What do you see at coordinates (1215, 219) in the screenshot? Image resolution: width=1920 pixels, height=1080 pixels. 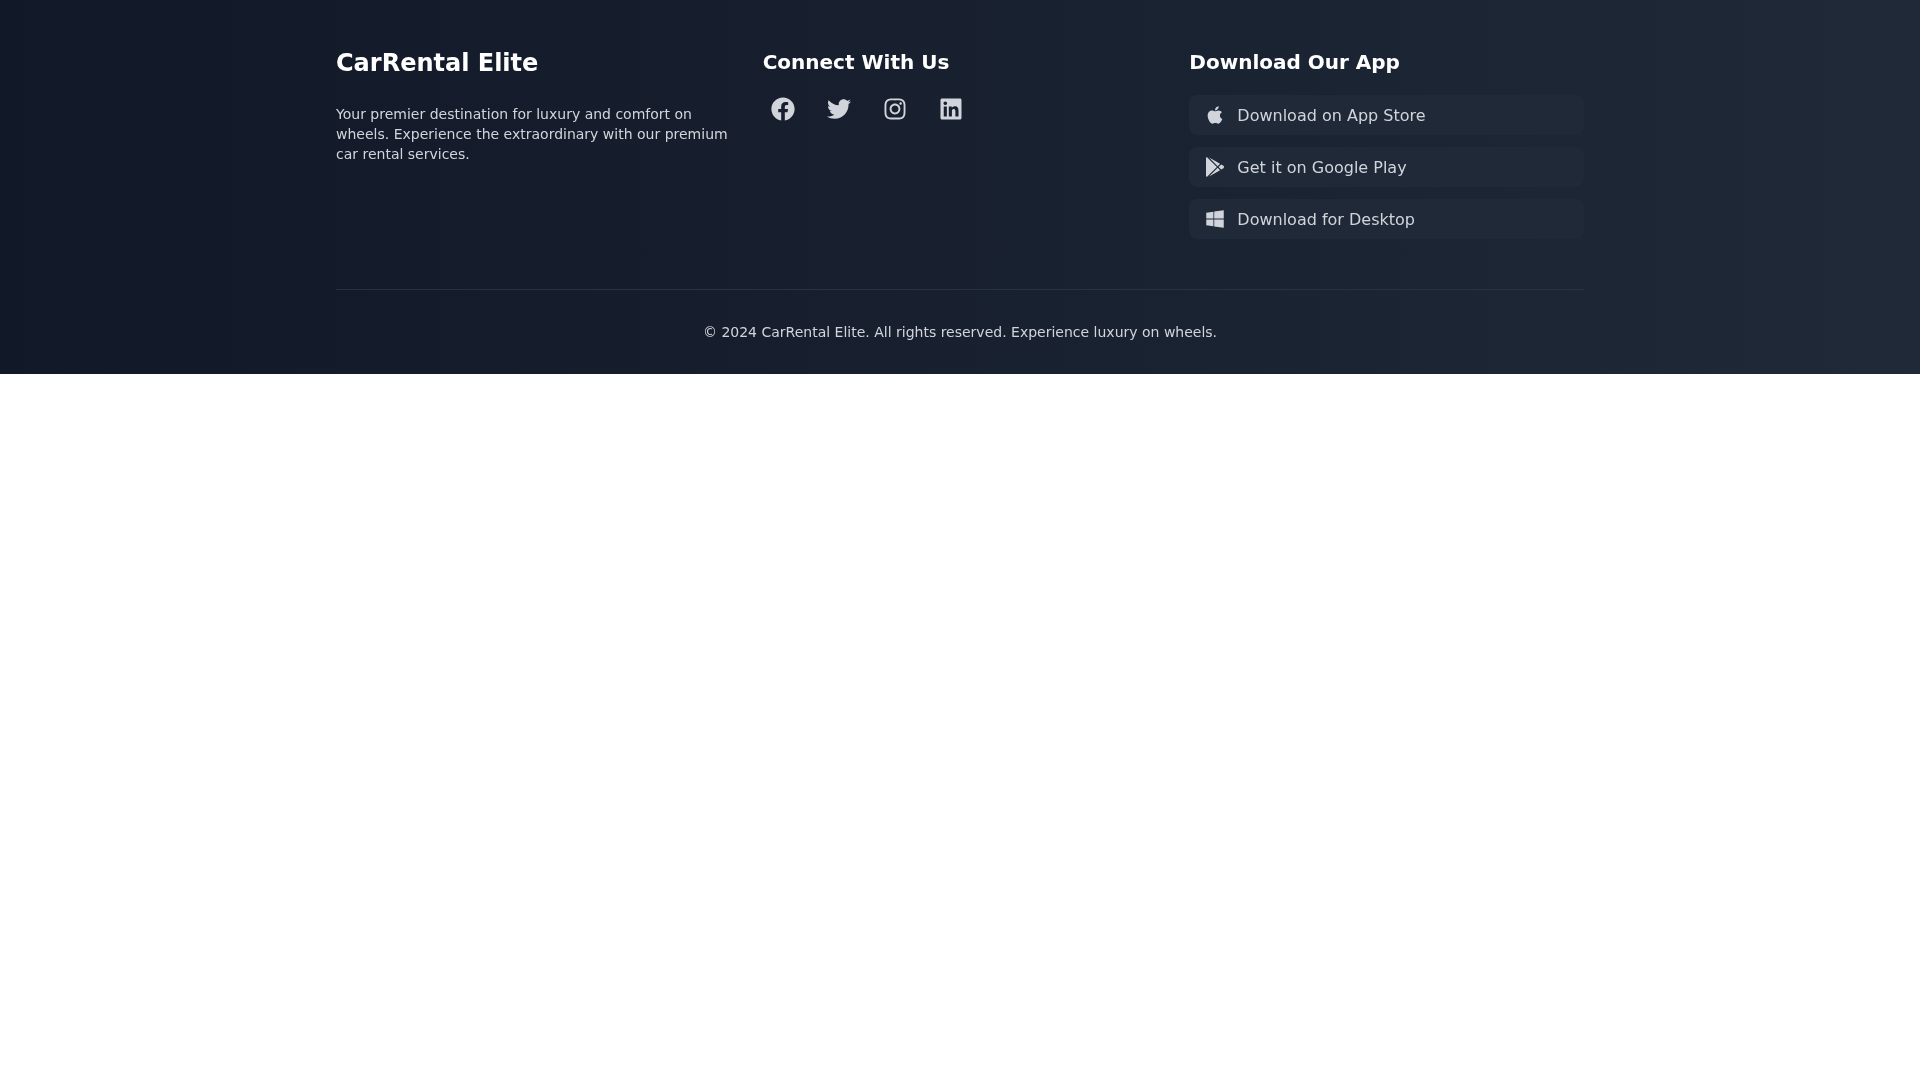 I see `windows-icon` at bounding box center [1215, 219].